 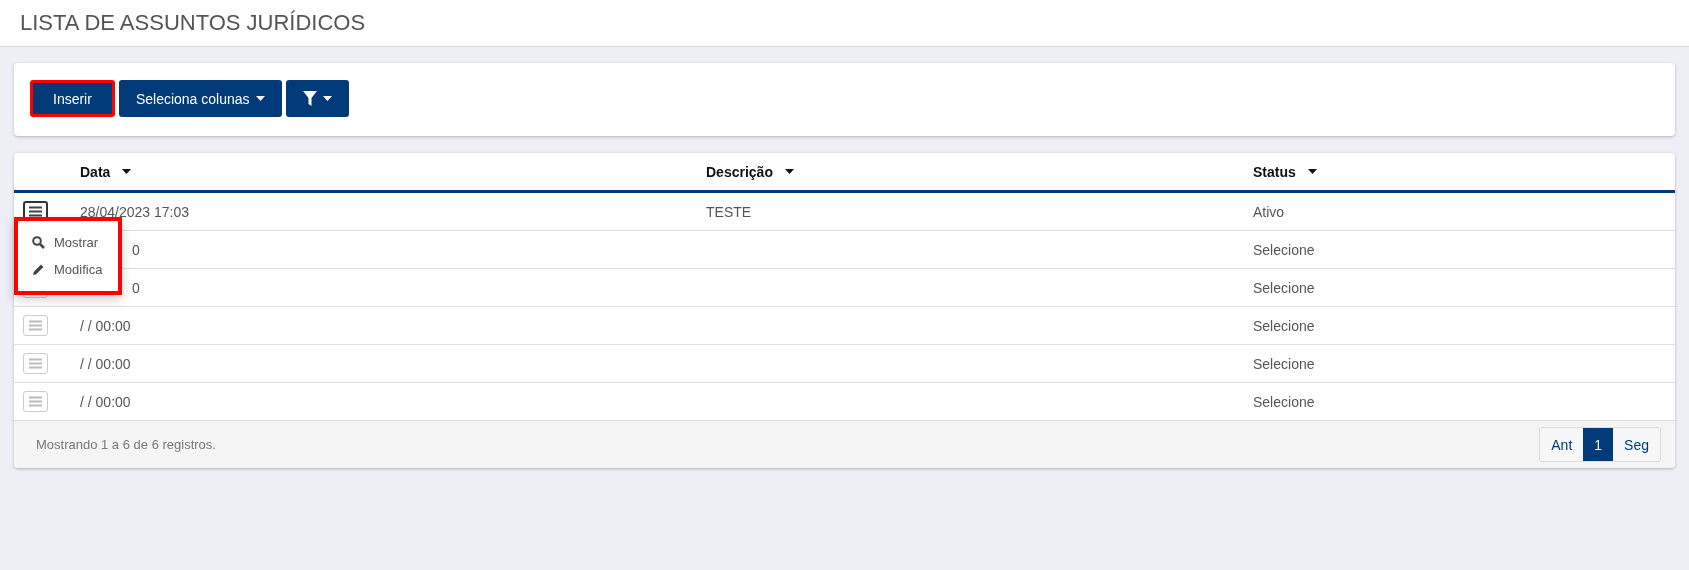 What do you see at coordinates (1285, 171) in the screenshot?
I see `column-header: Status` at bounding box center [1285, 171].